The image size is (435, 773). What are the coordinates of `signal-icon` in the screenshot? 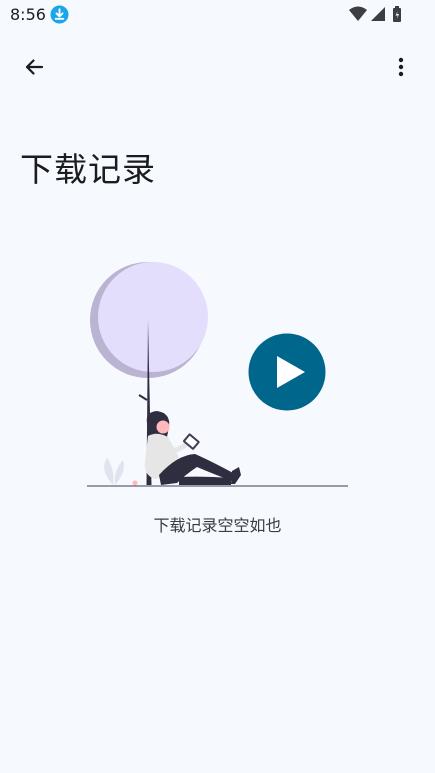 It's located at (378, 14).